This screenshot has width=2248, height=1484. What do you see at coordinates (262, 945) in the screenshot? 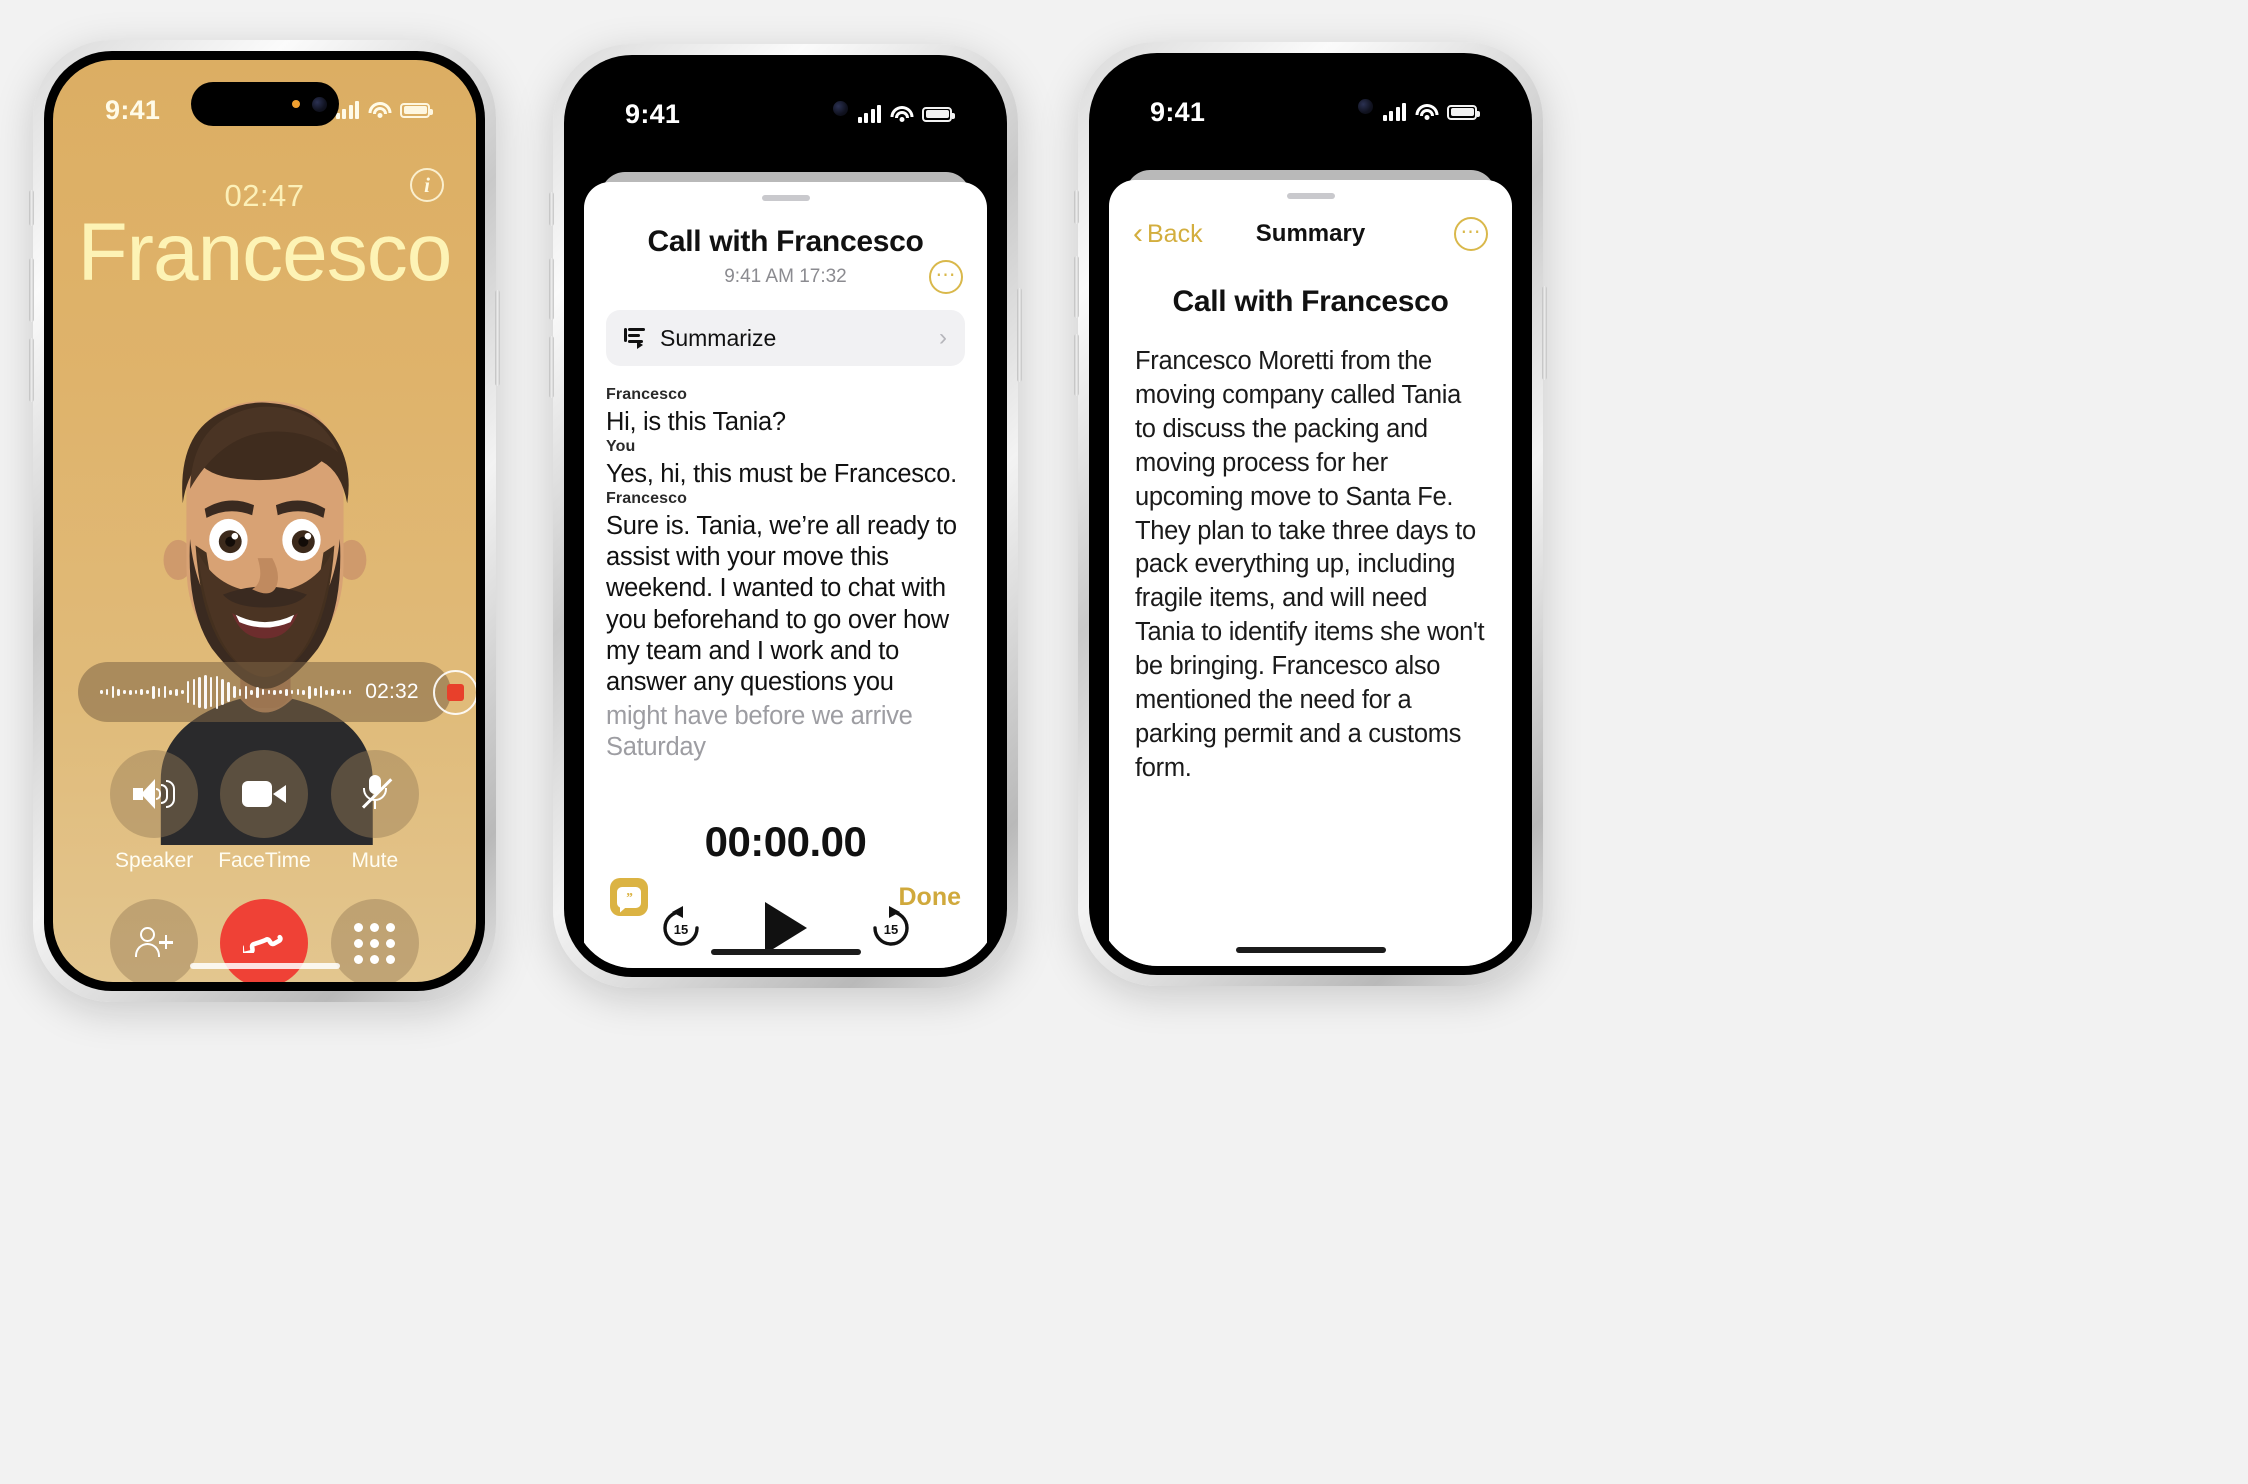
I see `end-call-icon` at bounding box center [262, 945].